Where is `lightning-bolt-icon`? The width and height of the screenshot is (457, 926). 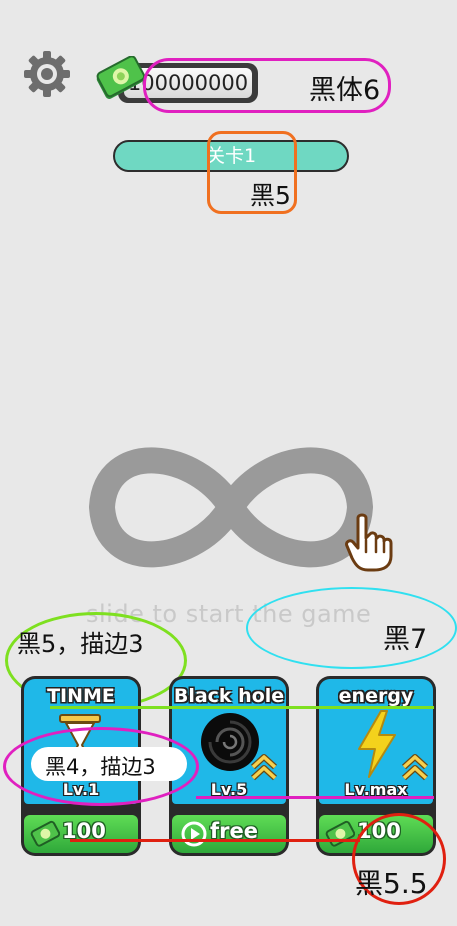 lightning-bolt-icon is located at coordinates (377, 744).